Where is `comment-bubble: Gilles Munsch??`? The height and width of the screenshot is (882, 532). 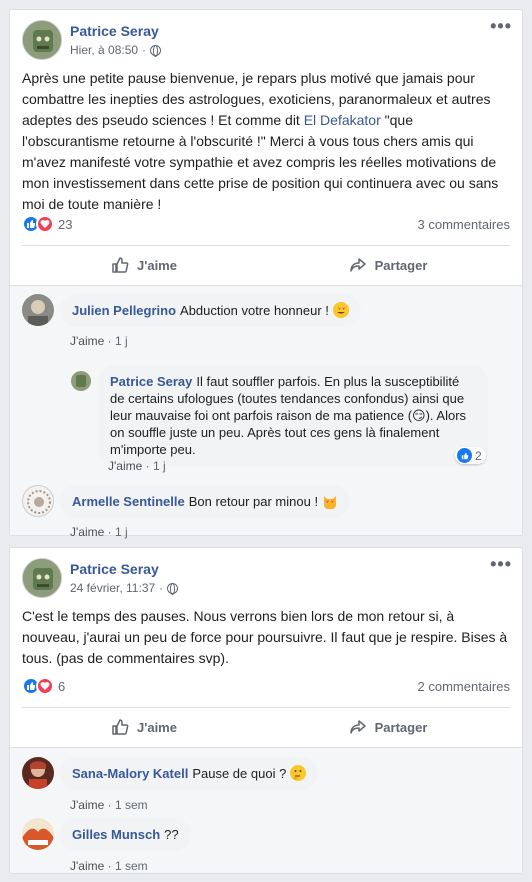 comment-bubble: Gilles Munsch?? is located at coordinates (125, 834).